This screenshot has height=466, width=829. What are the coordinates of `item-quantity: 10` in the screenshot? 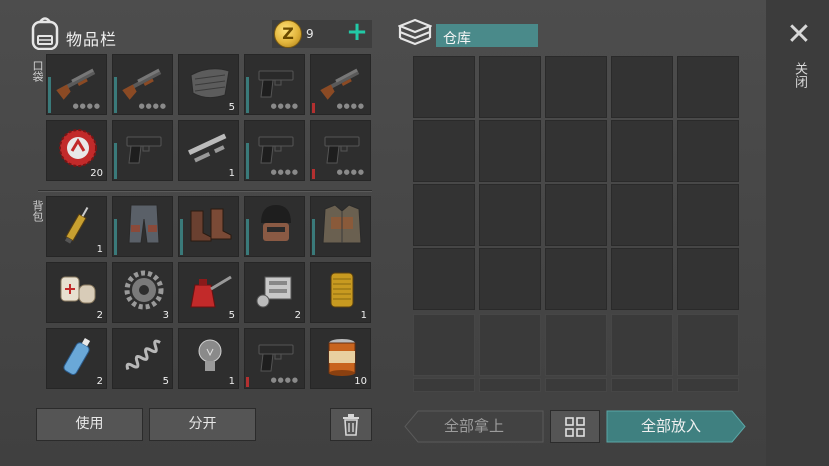 It's located at (360, 381).